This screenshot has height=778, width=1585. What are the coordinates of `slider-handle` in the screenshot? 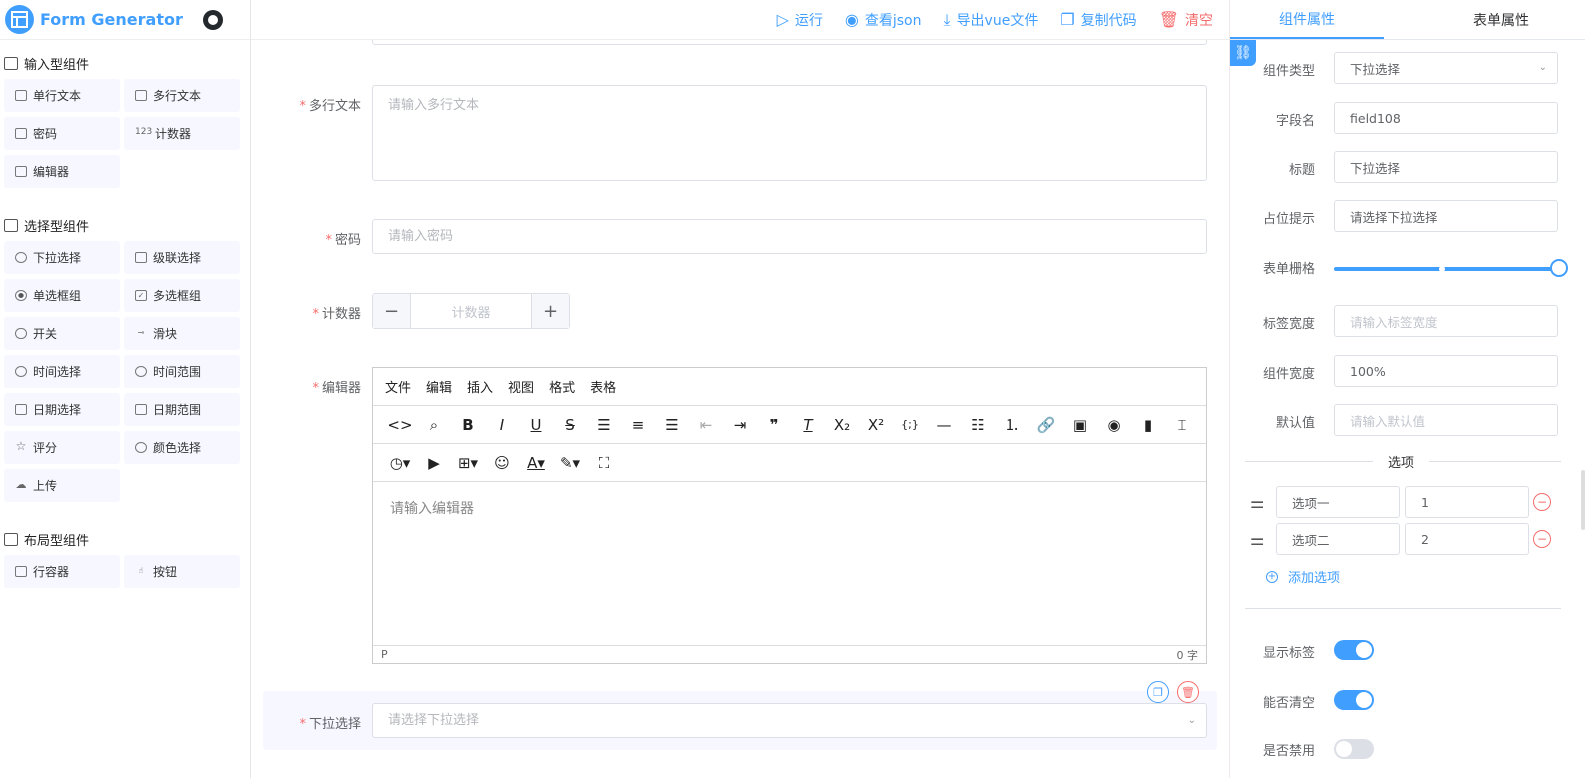 It's located at (1559, 268).